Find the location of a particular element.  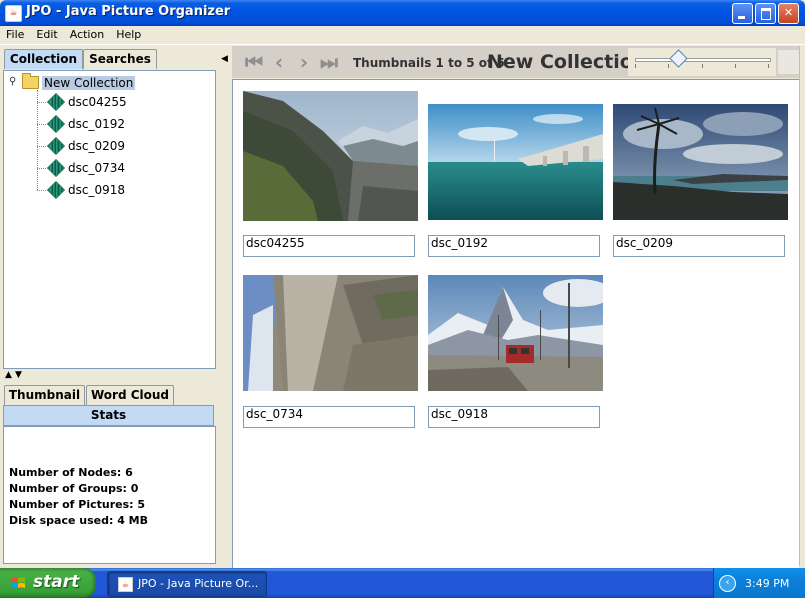

tree-item-label: dsc_0734 is located at coordinates (97, 168).